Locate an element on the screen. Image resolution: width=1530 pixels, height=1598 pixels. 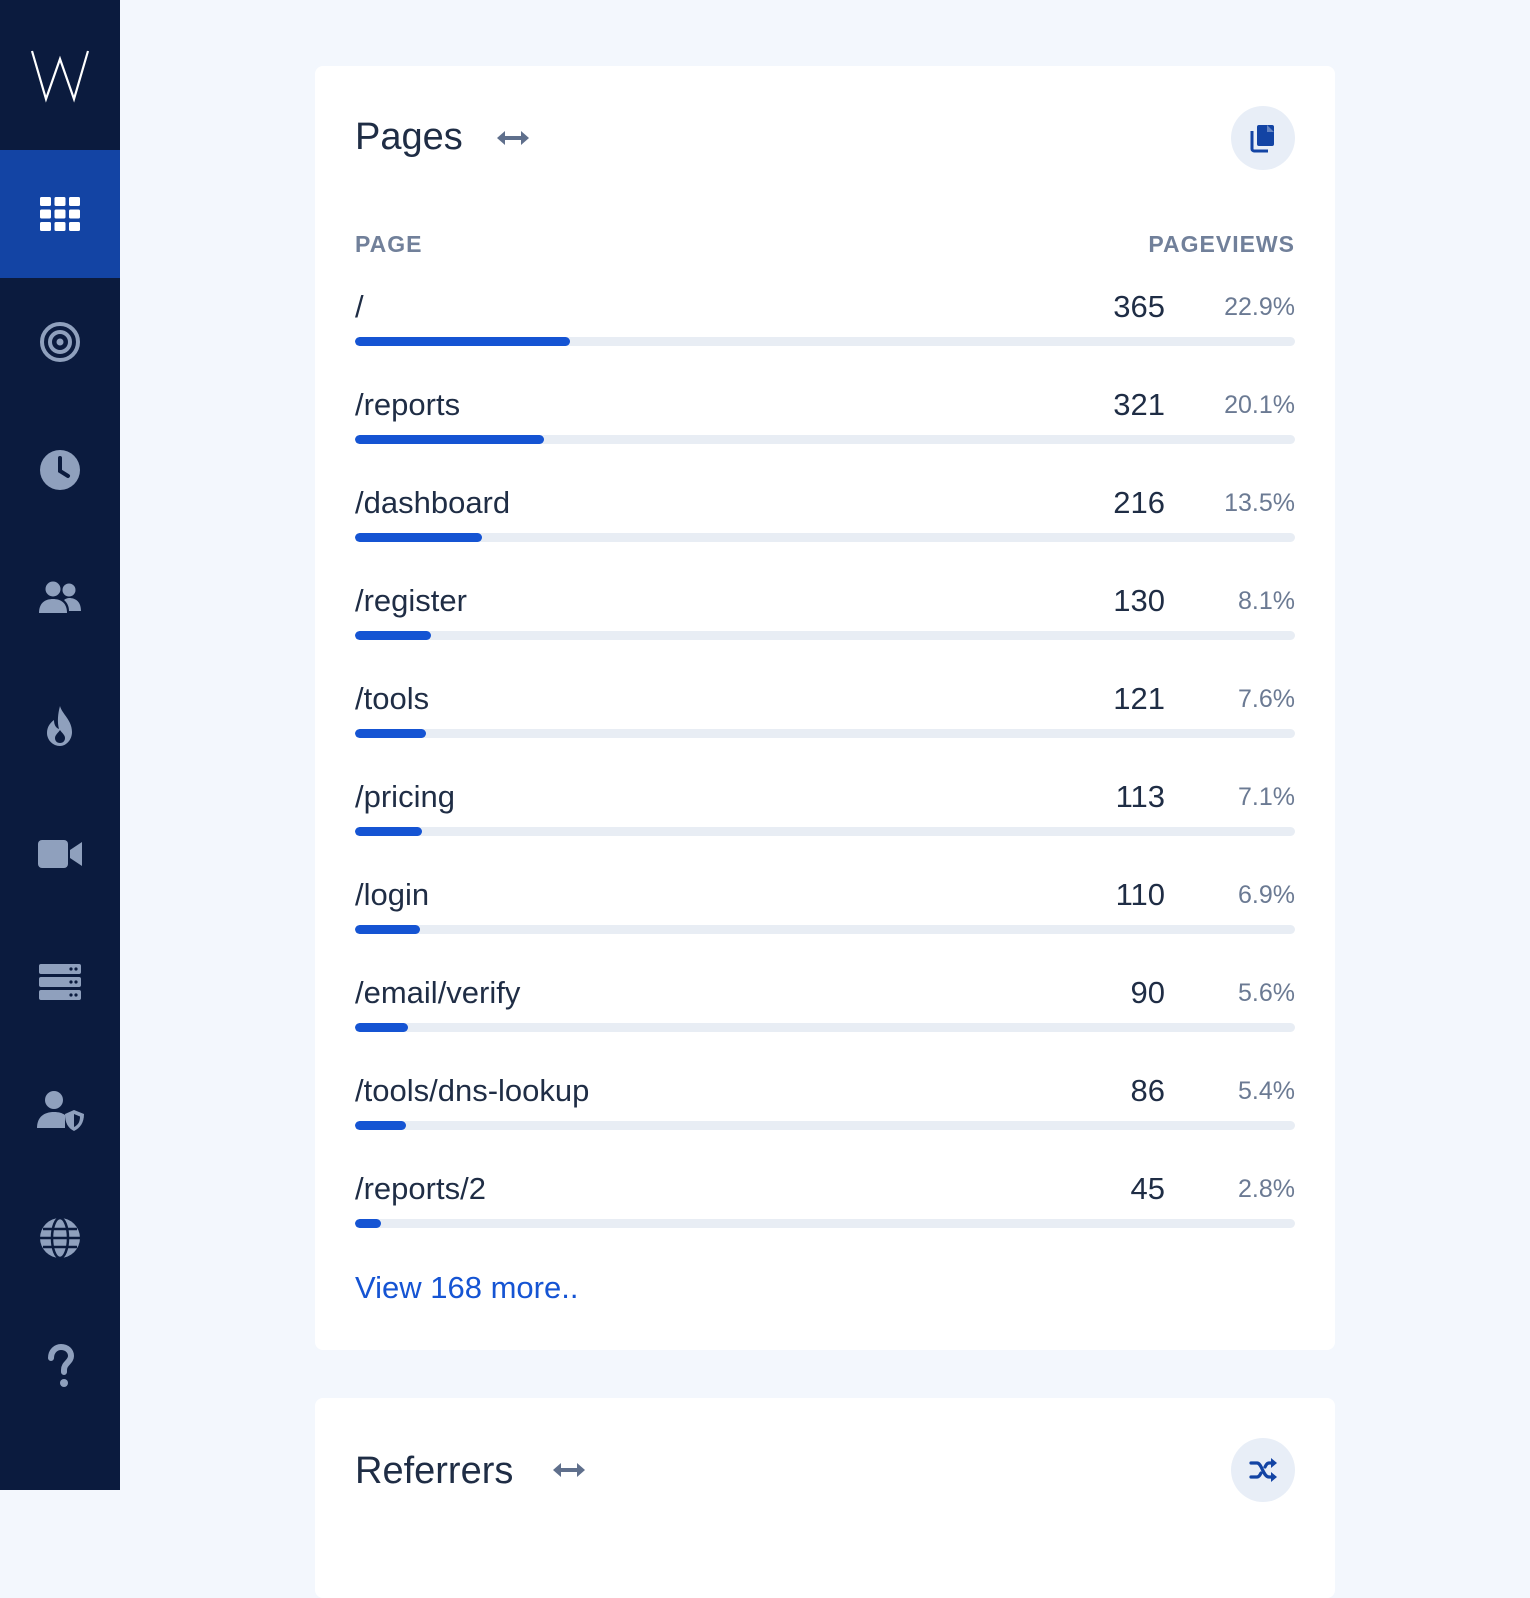
shuffle-icon is located at coordinates (1263, 1470).